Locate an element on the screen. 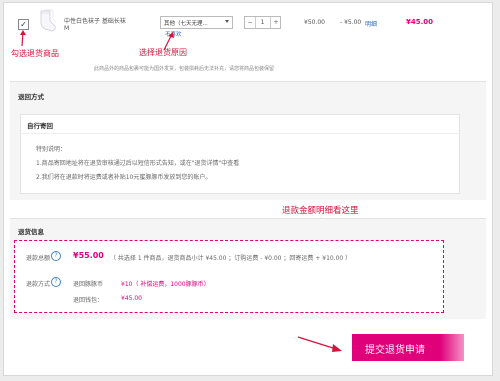 The height and width of the screenshot is (381, 500). quantity-value: 1 is located at coordinates (262, 22).